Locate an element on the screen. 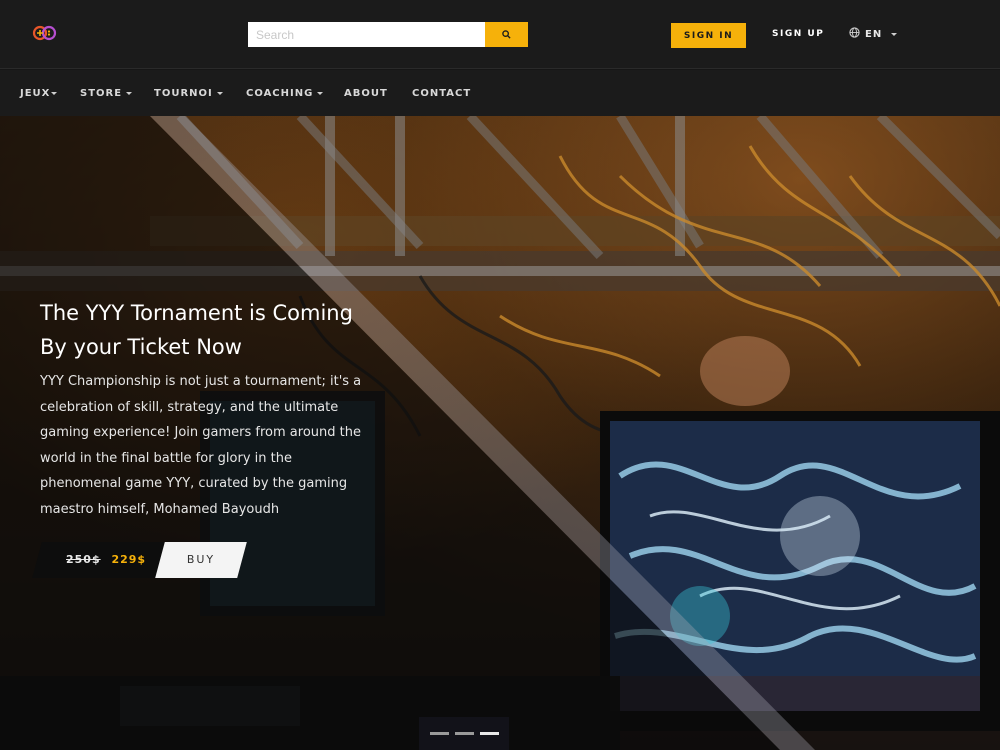  nav-item-label: COACHING is located at coordinates (280, 93).